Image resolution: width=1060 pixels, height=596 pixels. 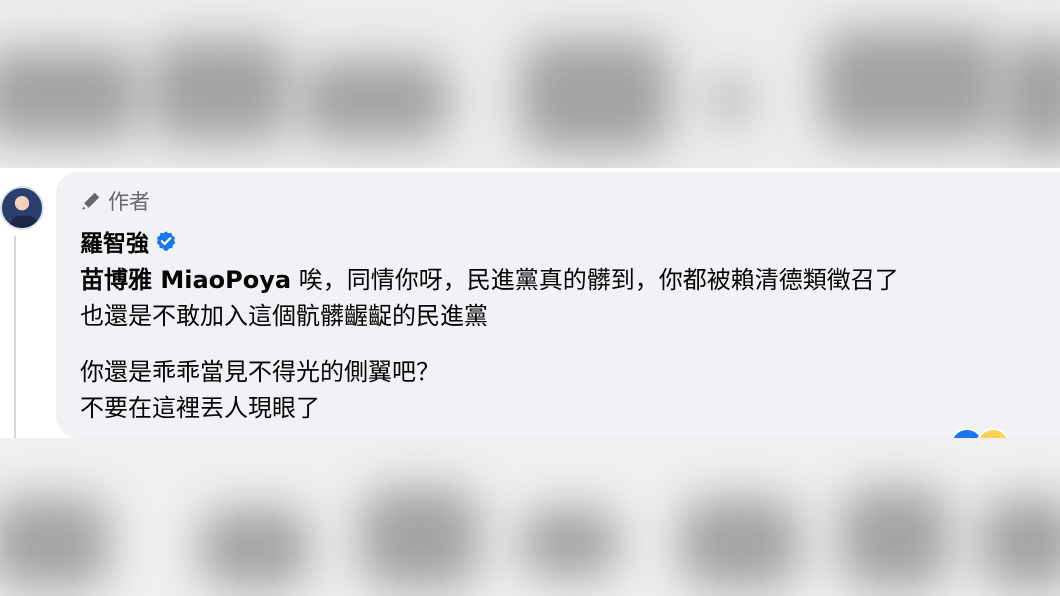 I want to click on comment-text-line: 你還是乖乖當見不得光的側翼吧？, so click(x=260, y=372).